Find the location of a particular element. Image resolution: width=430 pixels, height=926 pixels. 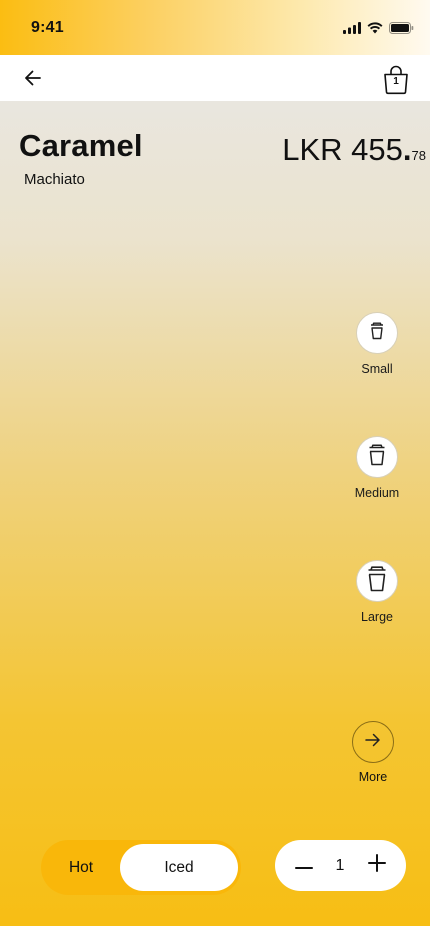

plus-icon is located at coordinates (377, 865).